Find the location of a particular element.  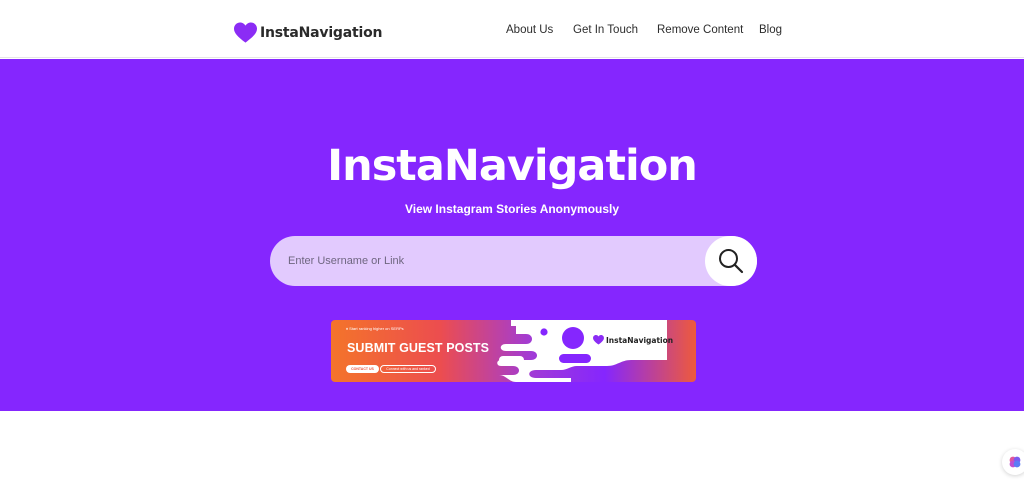

banner-kicker: ♦ Start ranking higher on SERPs is located at coordinates (375, 328).